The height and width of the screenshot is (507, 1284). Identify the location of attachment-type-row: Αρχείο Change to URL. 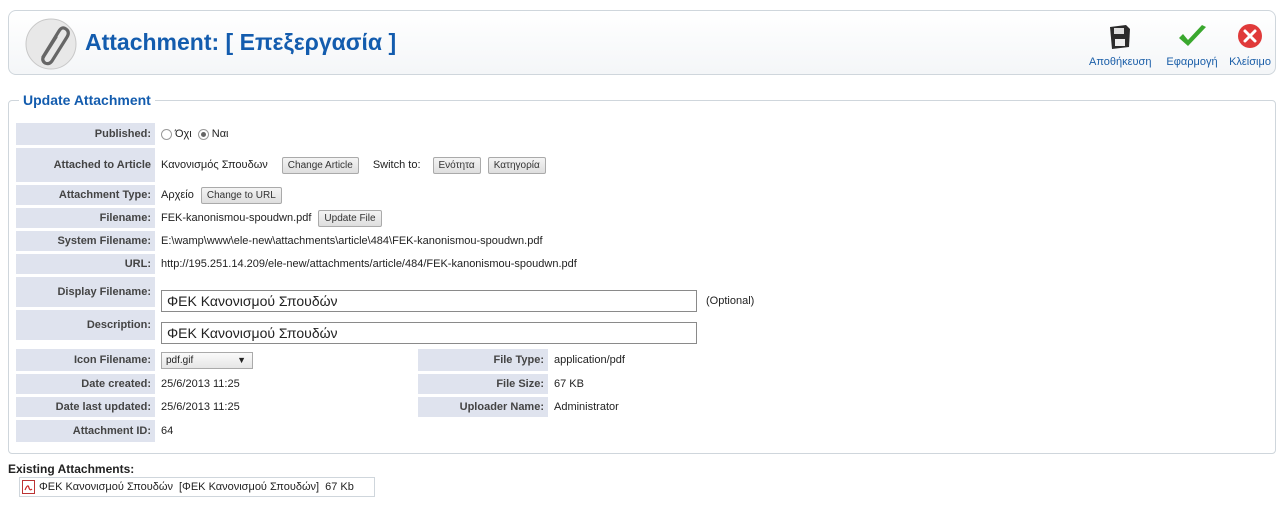
(221, 195).